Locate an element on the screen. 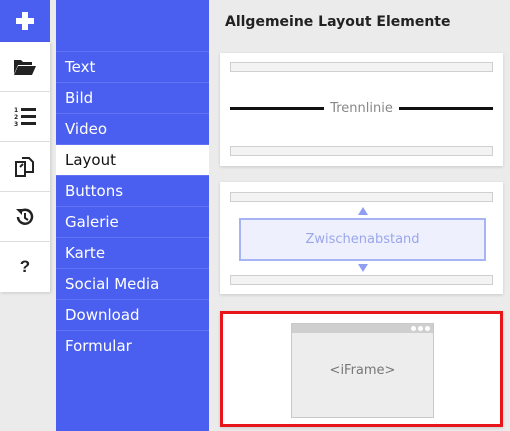 Image resolution: width=510 pixels, height=431 pixels. folder-open-icon is located at coordinates (25, 67).